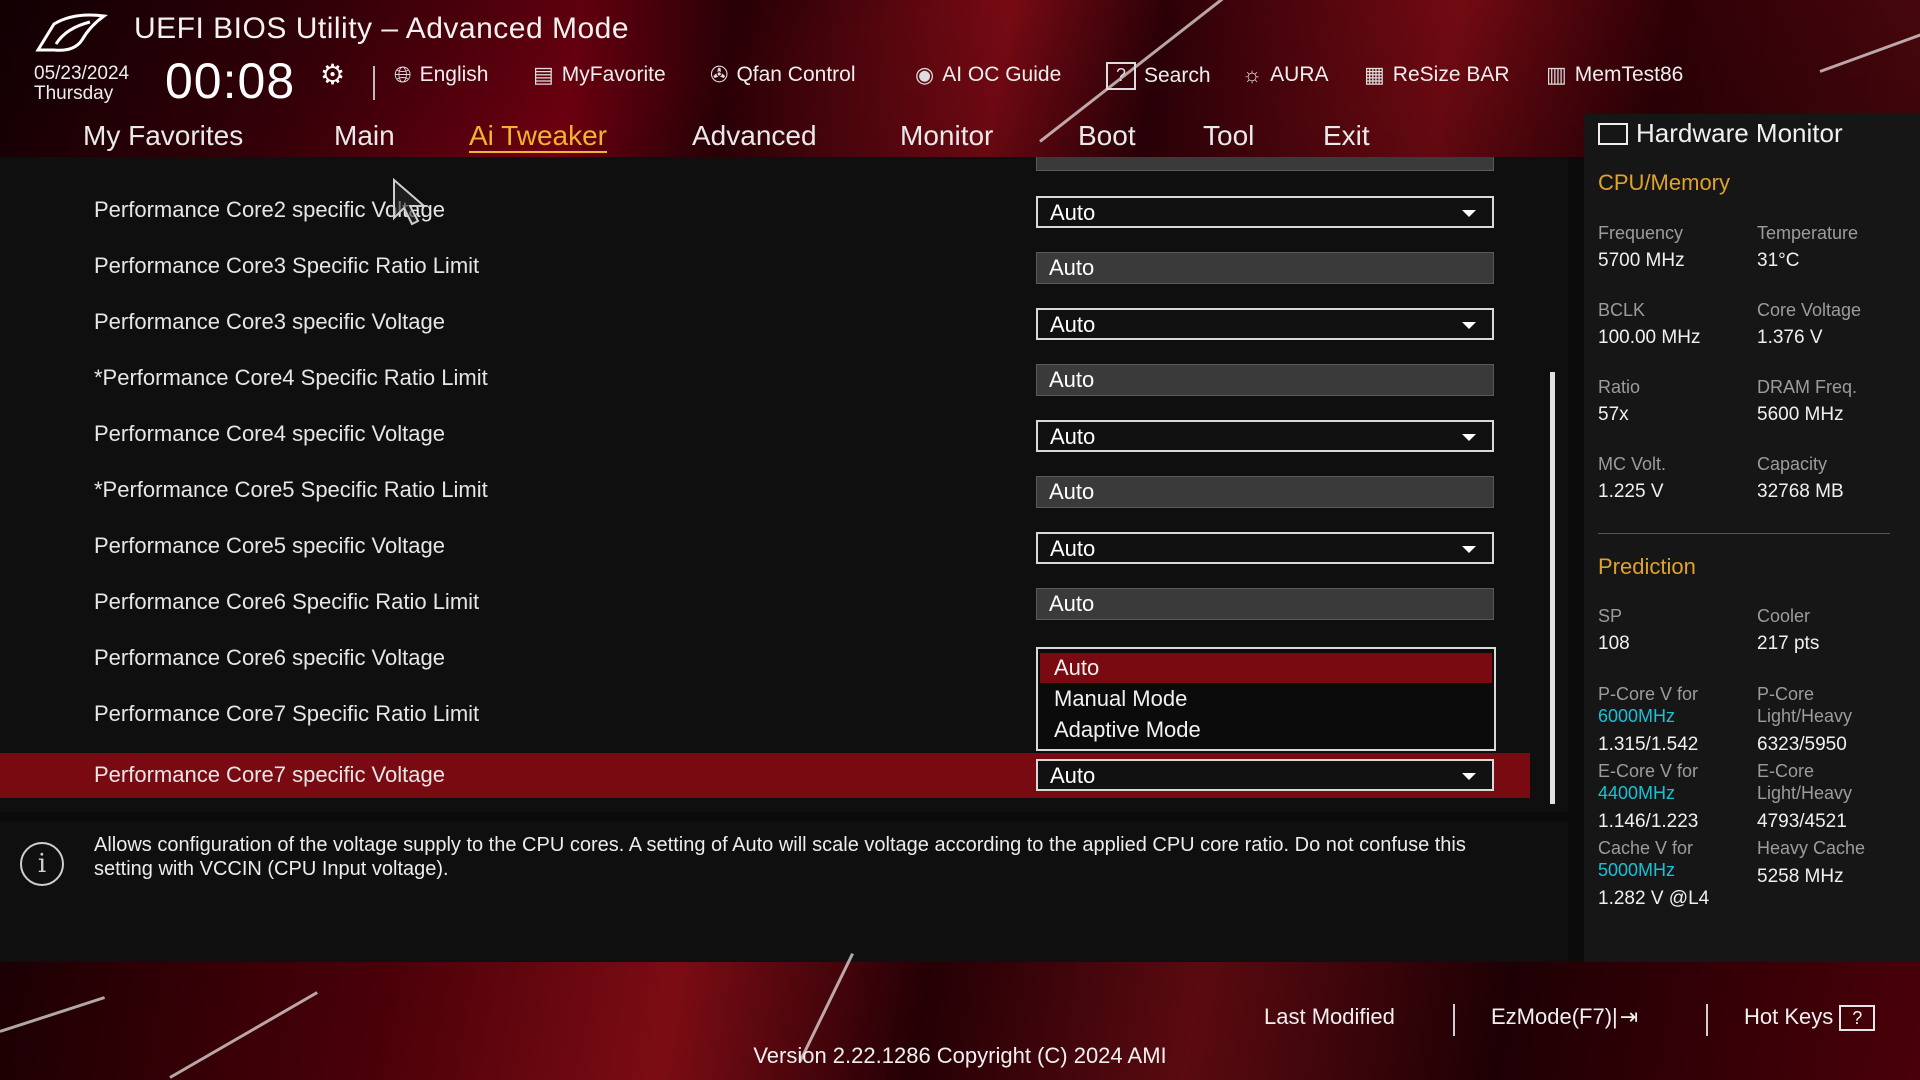 This screenshot has height=1080, width=1920. Describe the element at coordinates (1811, 848) in the screenshot. I see `hw-label: Heavy Cache` at that location.